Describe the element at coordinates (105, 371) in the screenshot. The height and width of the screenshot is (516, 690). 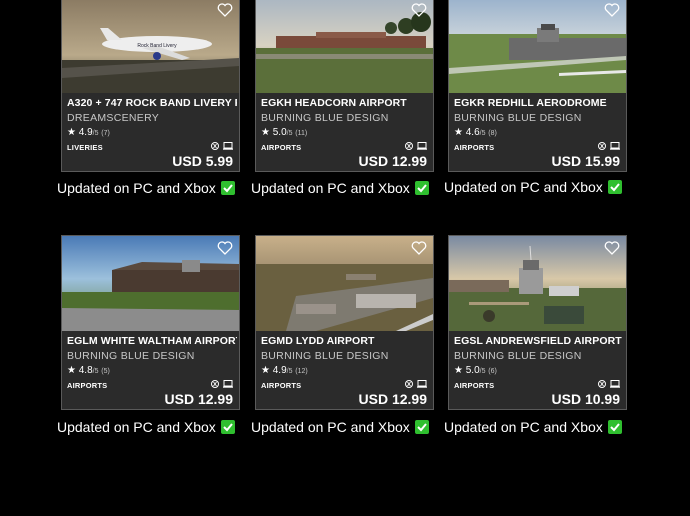
I see `review-count: (5)` at that location.